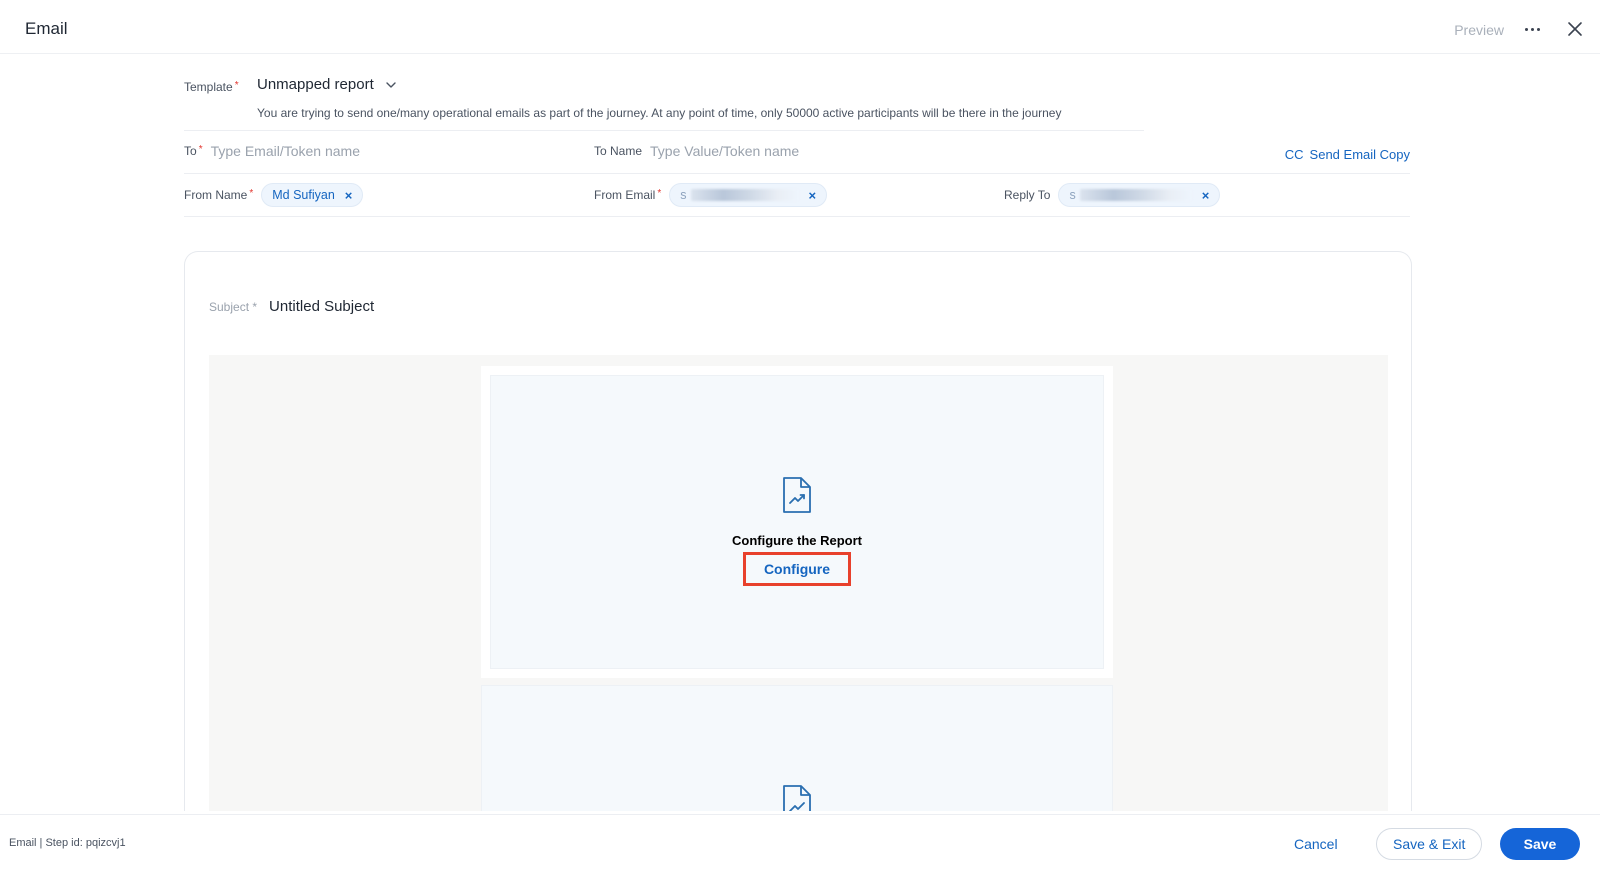 The width and height of the screenshot is (1600, 870). I want to click on to-field: To * Type Email/Token name, so click(272, 151).